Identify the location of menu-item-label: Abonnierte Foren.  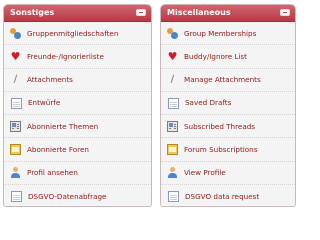
(58, 149).